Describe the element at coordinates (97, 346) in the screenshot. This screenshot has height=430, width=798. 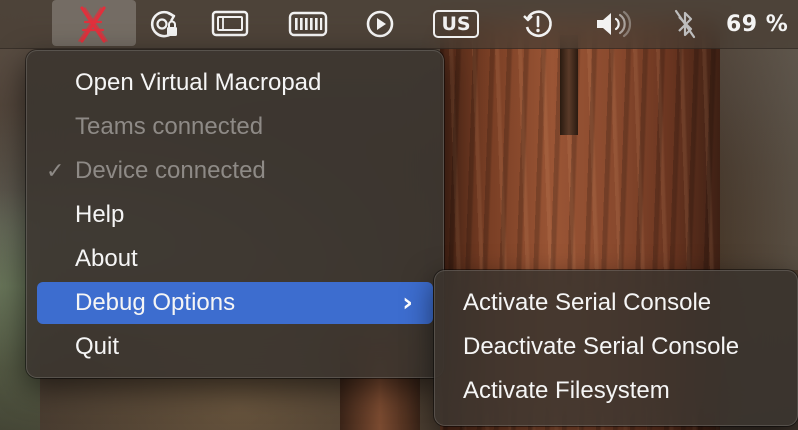
I see `menu-item-label: Quit` at that location.